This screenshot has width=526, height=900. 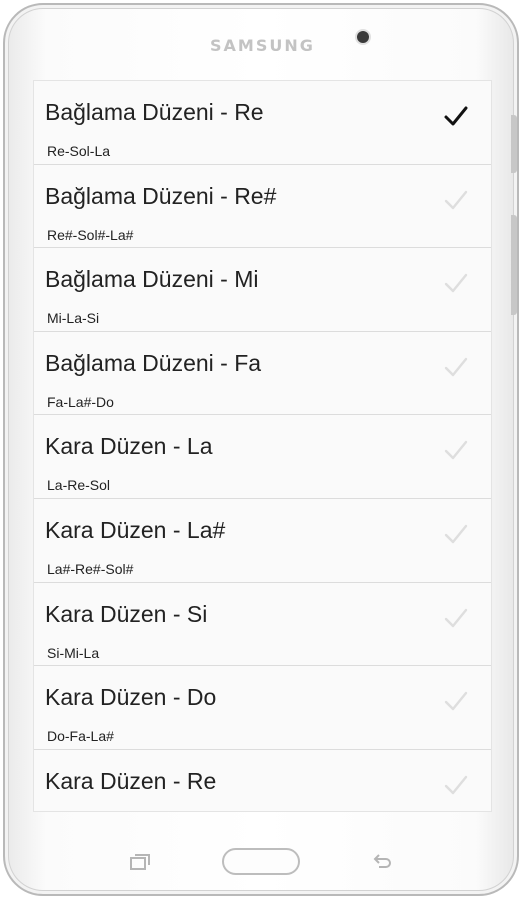 What do you see at coordinates (262, 708) in the screenshot?
I see `tuning-list-item: Kara Düzen - Do Do-Fa-La#` at bounding box center [262, 708].